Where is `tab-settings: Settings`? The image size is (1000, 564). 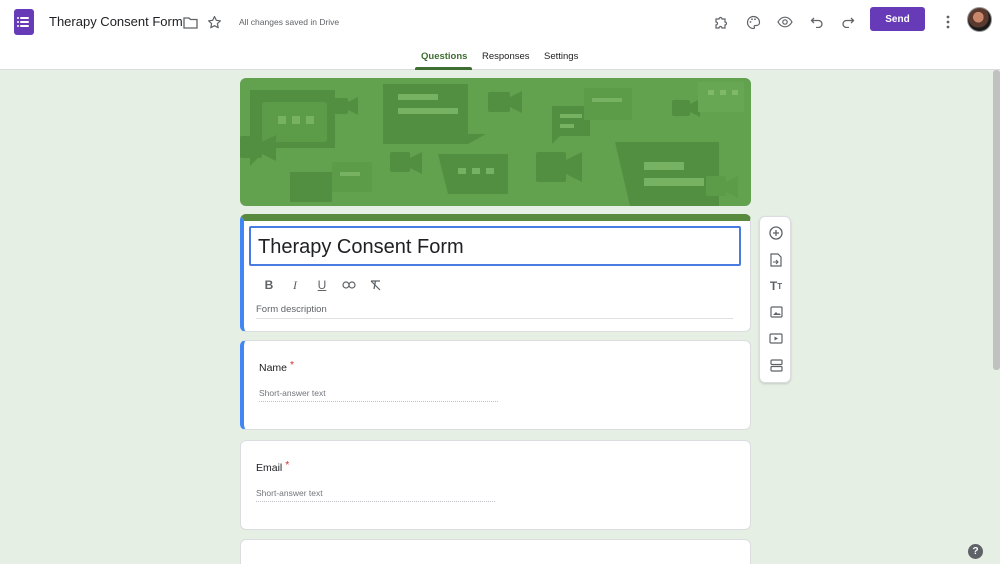 tab-settings: Settings is located at coordinates (561, 56).